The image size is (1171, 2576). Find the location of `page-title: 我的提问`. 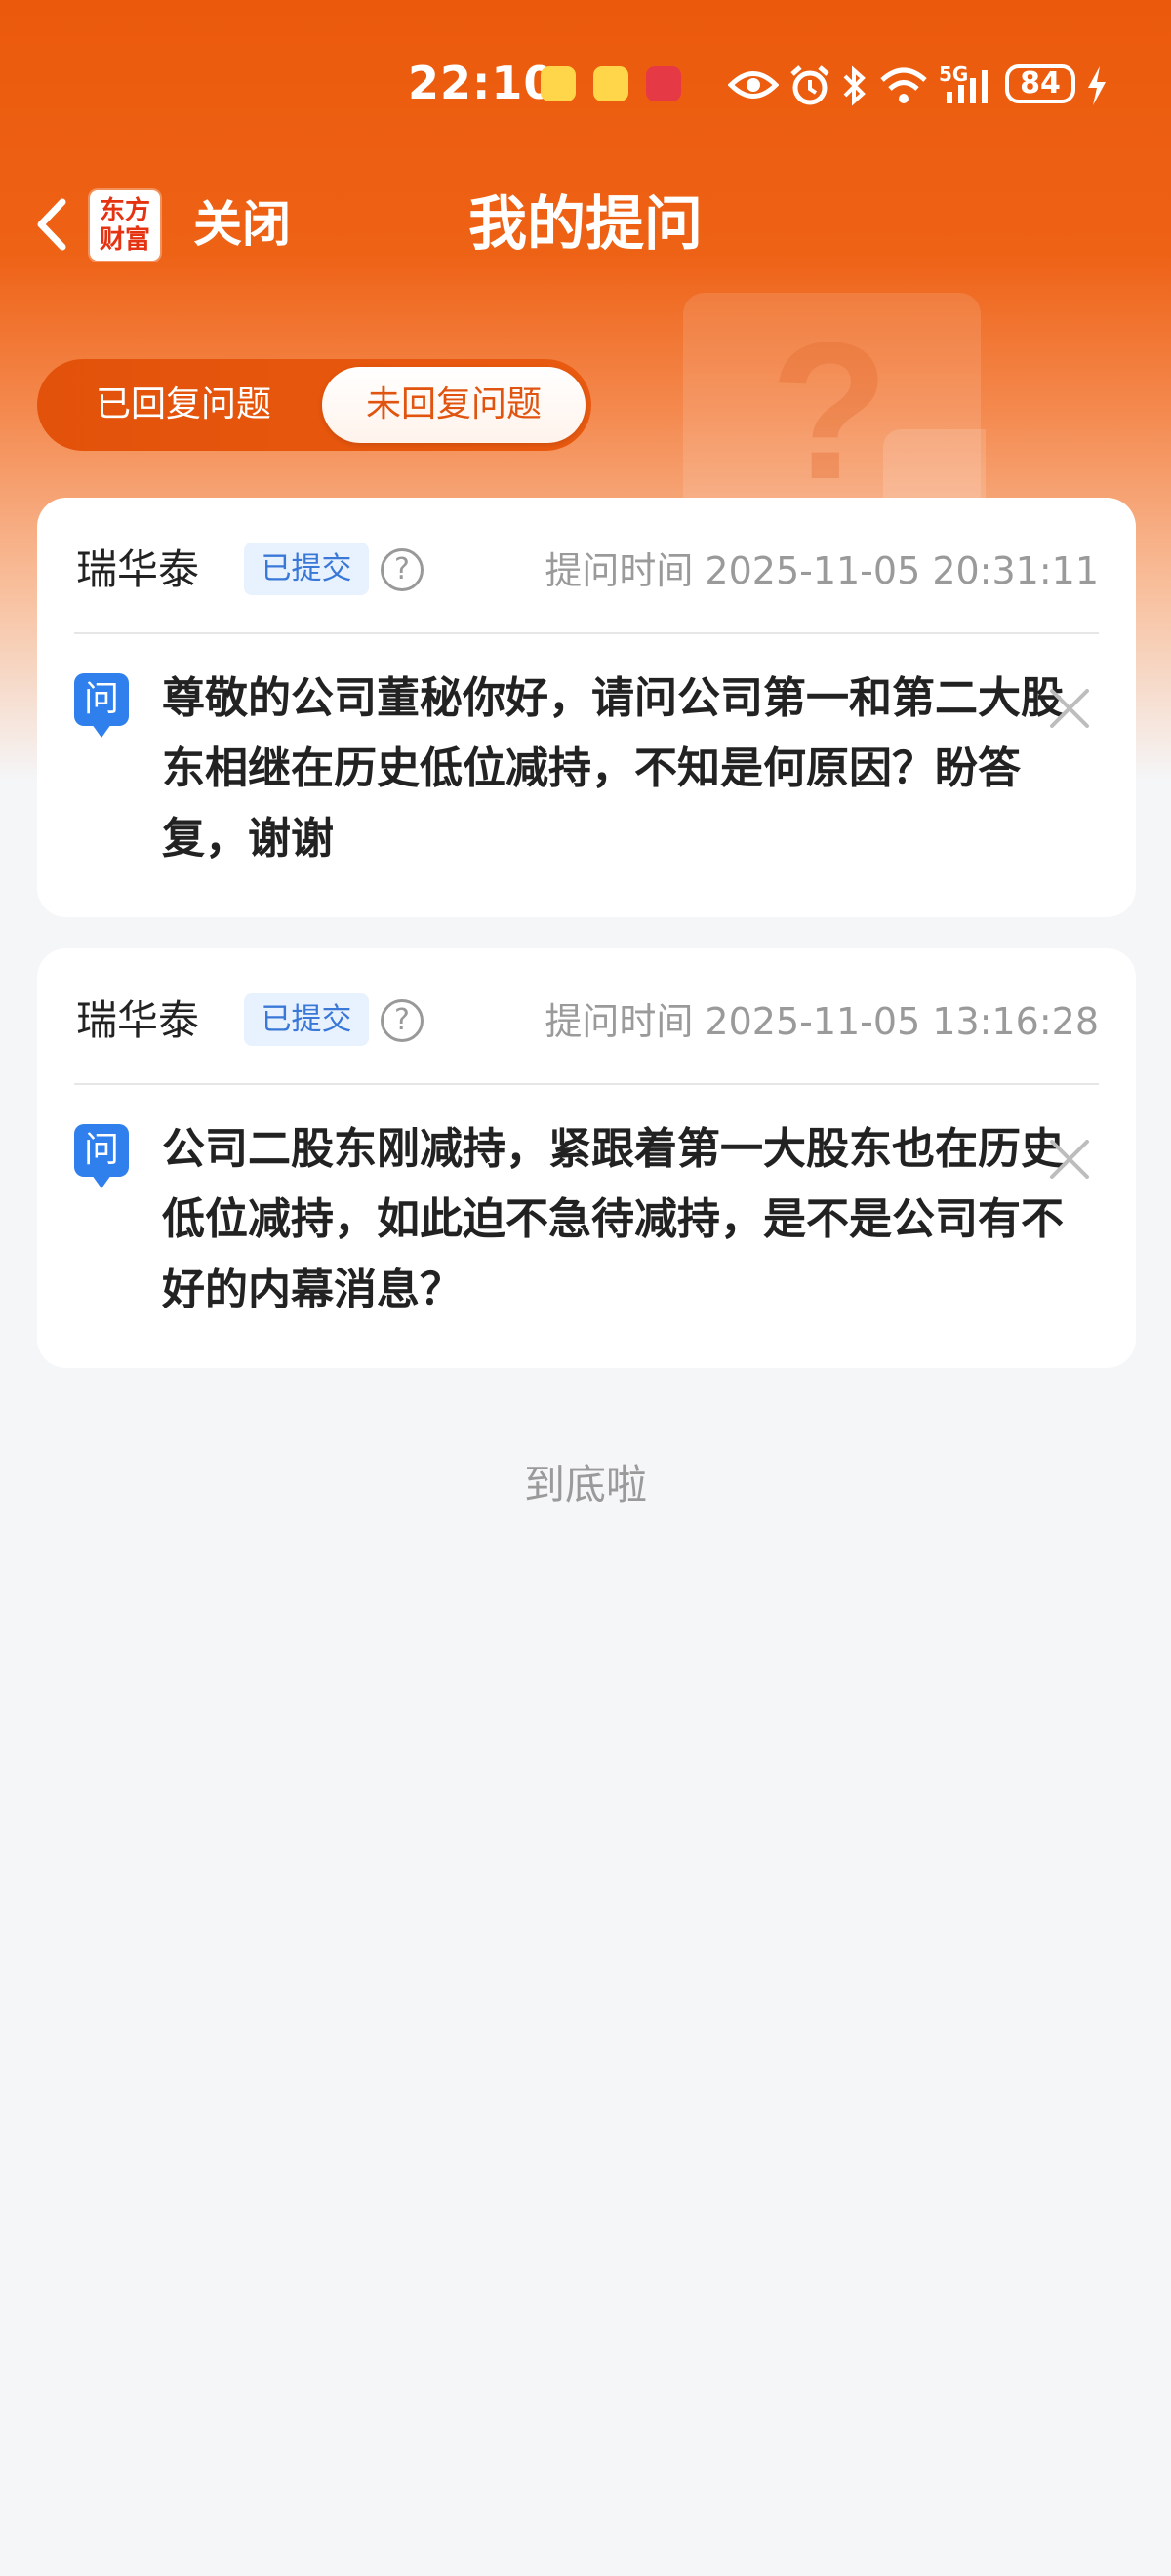

page-title: 我的提问 is located at coordinates (585, 224).